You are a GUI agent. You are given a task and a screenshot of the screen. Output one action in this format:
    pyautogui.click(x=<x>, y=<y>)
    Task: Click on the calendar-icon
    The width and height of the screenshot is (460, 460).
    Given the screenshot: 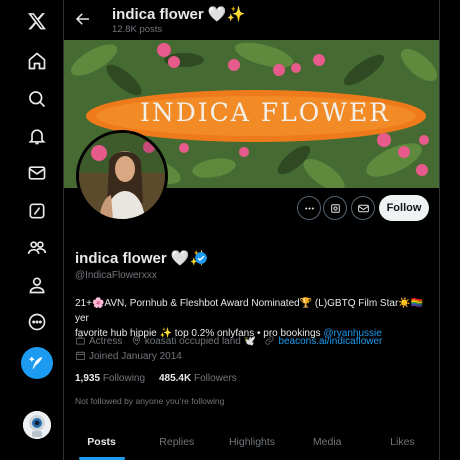 What is the action you would take?
    pyautogui.click(x=80, y=355)
    